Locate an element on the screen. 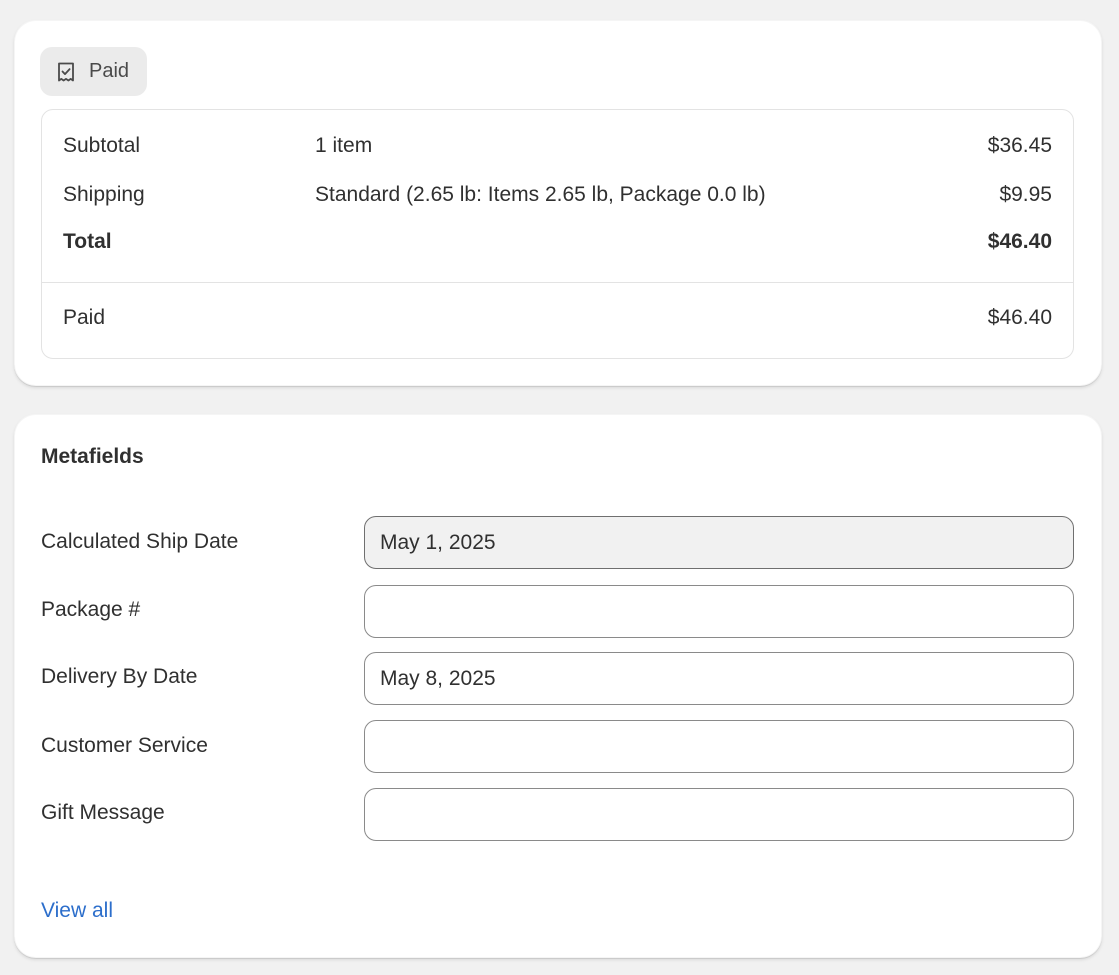  total-amount: $46.40 is located at coordinates (1019, 241).